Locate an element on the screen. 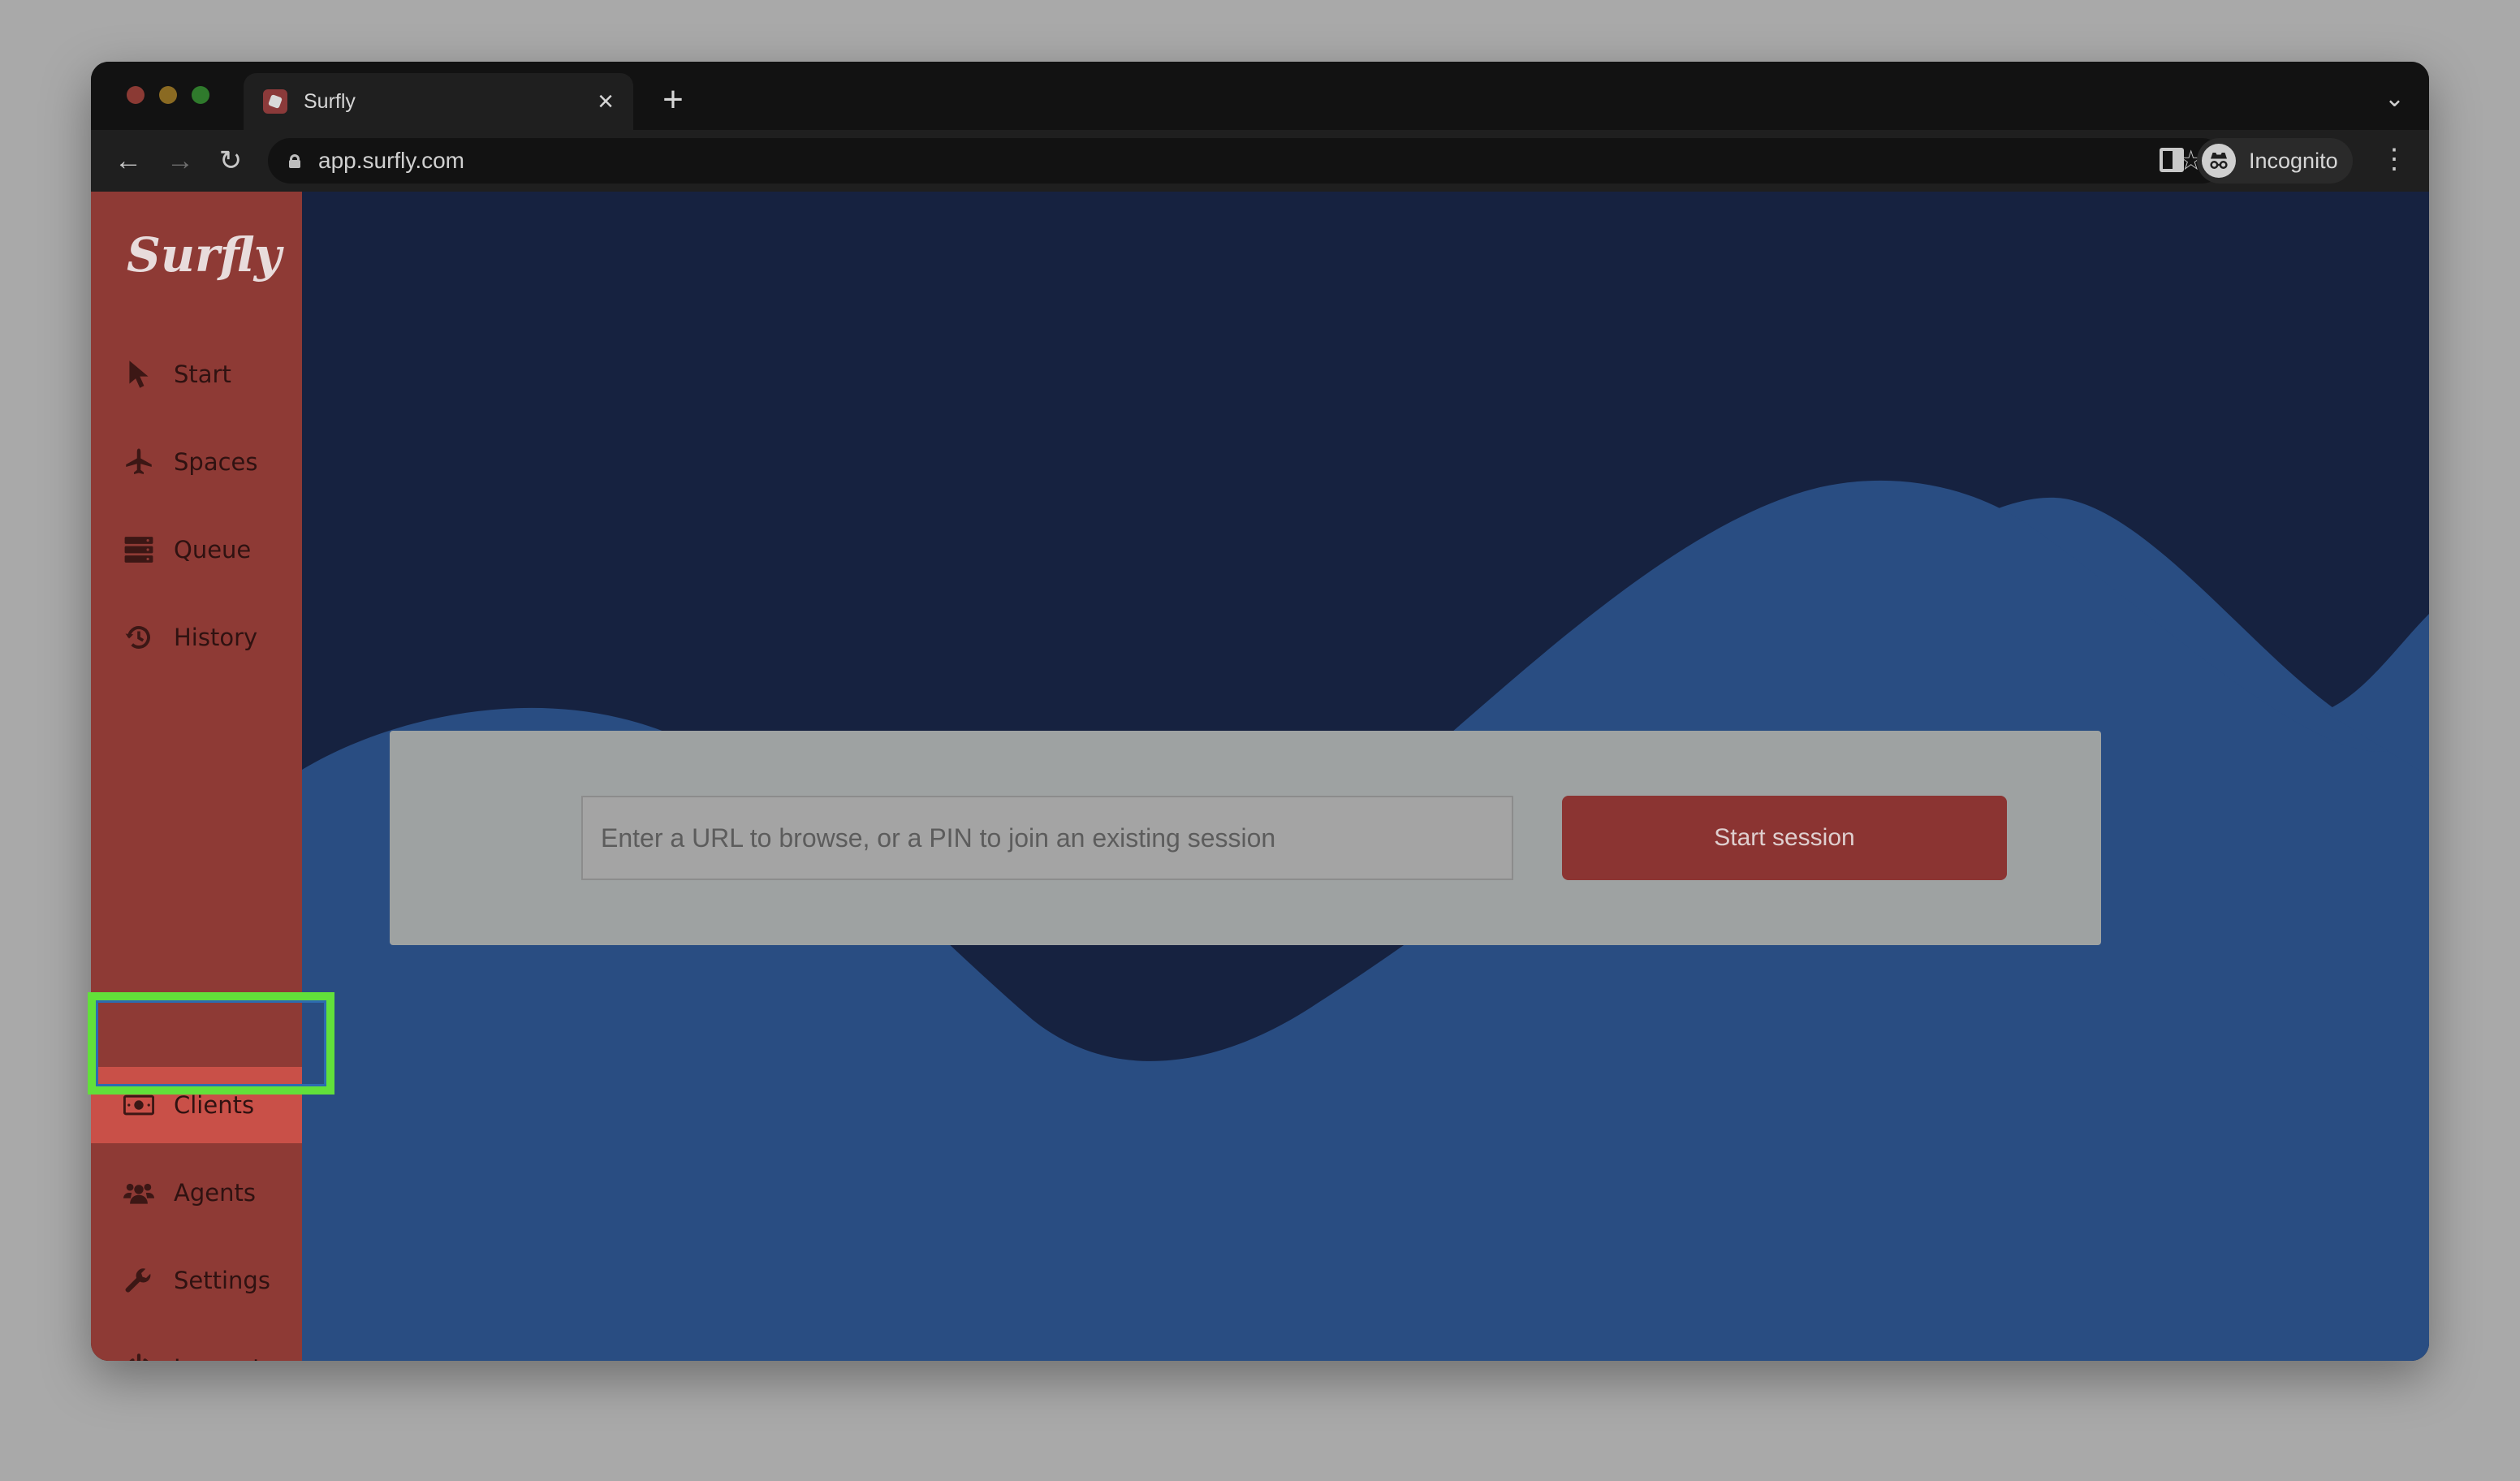 This screenshot has width=2520, height=1481. side-panel-icon is located at coordinates (2172, 160).